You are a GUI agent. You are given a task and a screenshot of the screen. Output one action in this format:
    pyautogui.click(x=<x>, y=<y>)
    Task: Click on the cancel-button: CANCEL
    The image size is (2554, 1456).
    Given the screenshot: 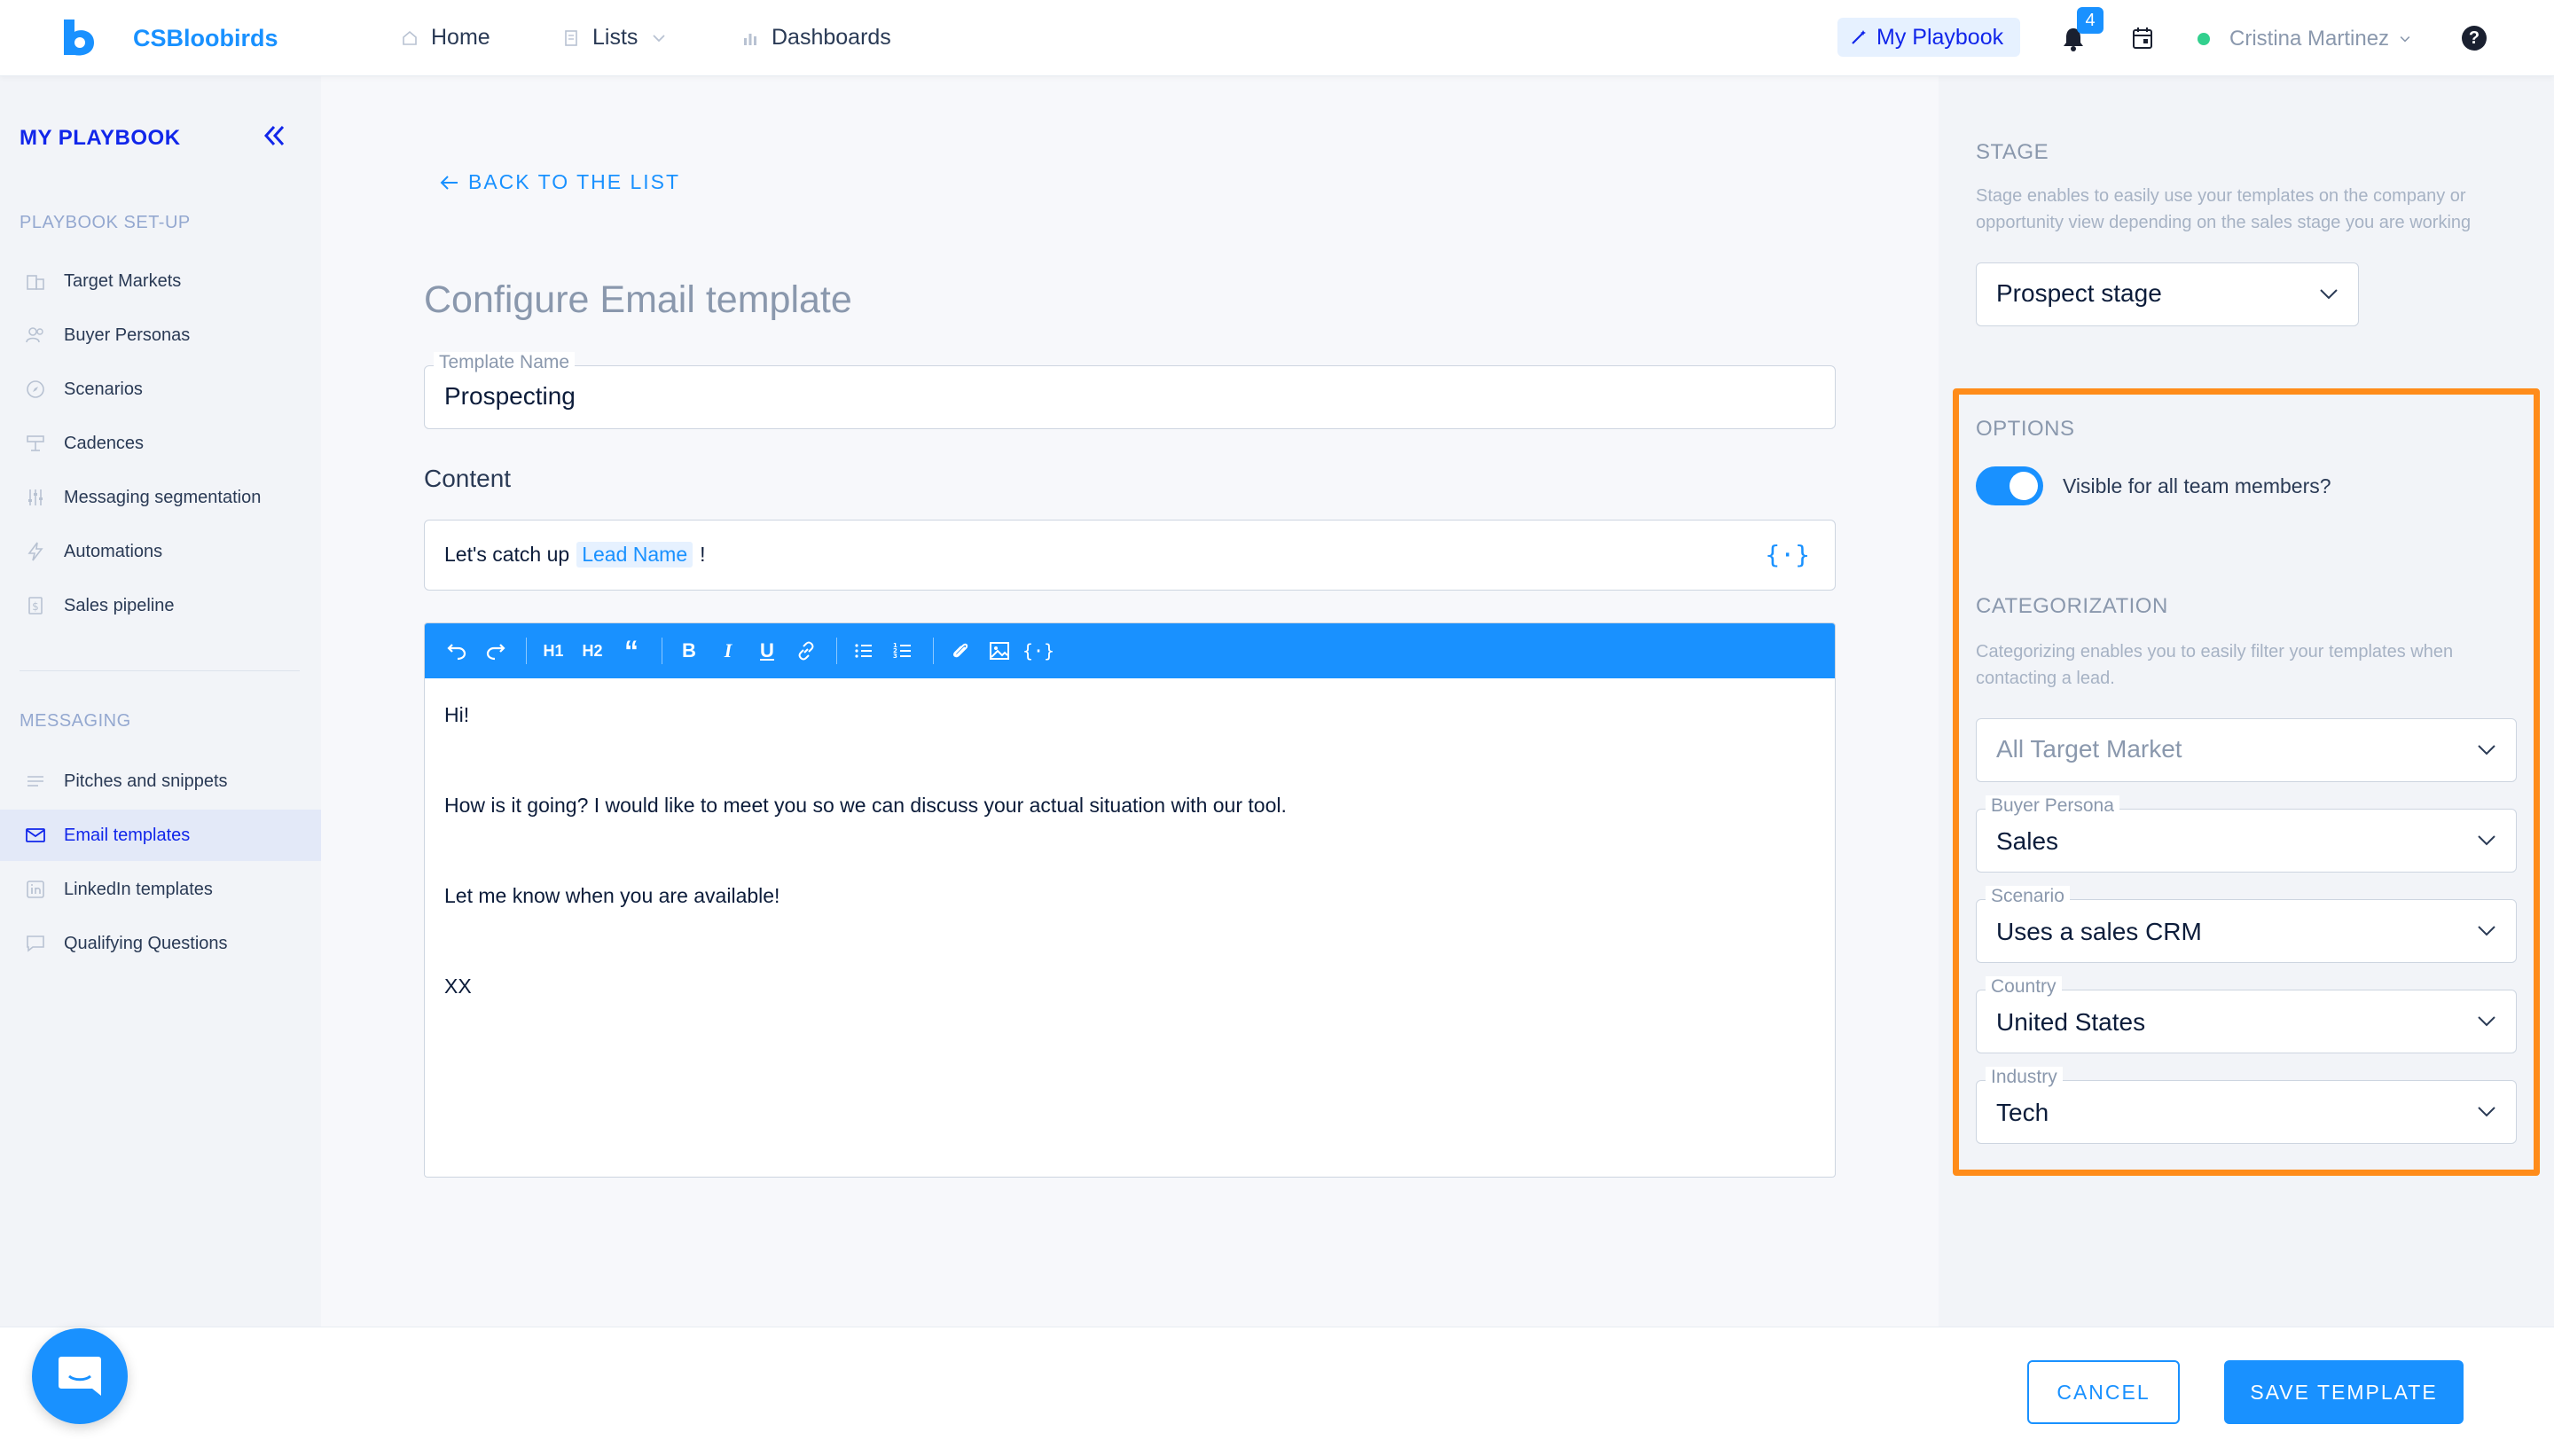 What is the action you would take?
    pyautogui.click(x=2103, y=1392)
    